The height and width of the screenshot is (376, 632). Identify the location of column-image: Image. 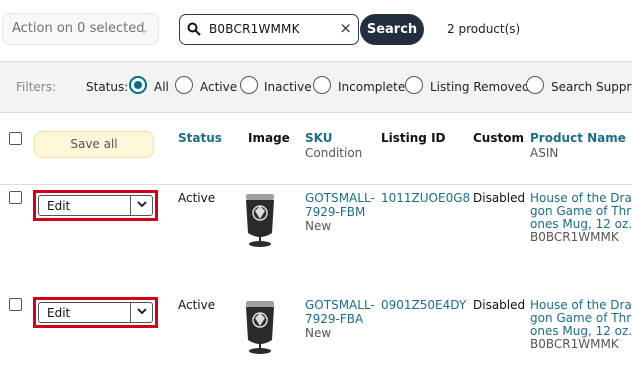
(269, 138).